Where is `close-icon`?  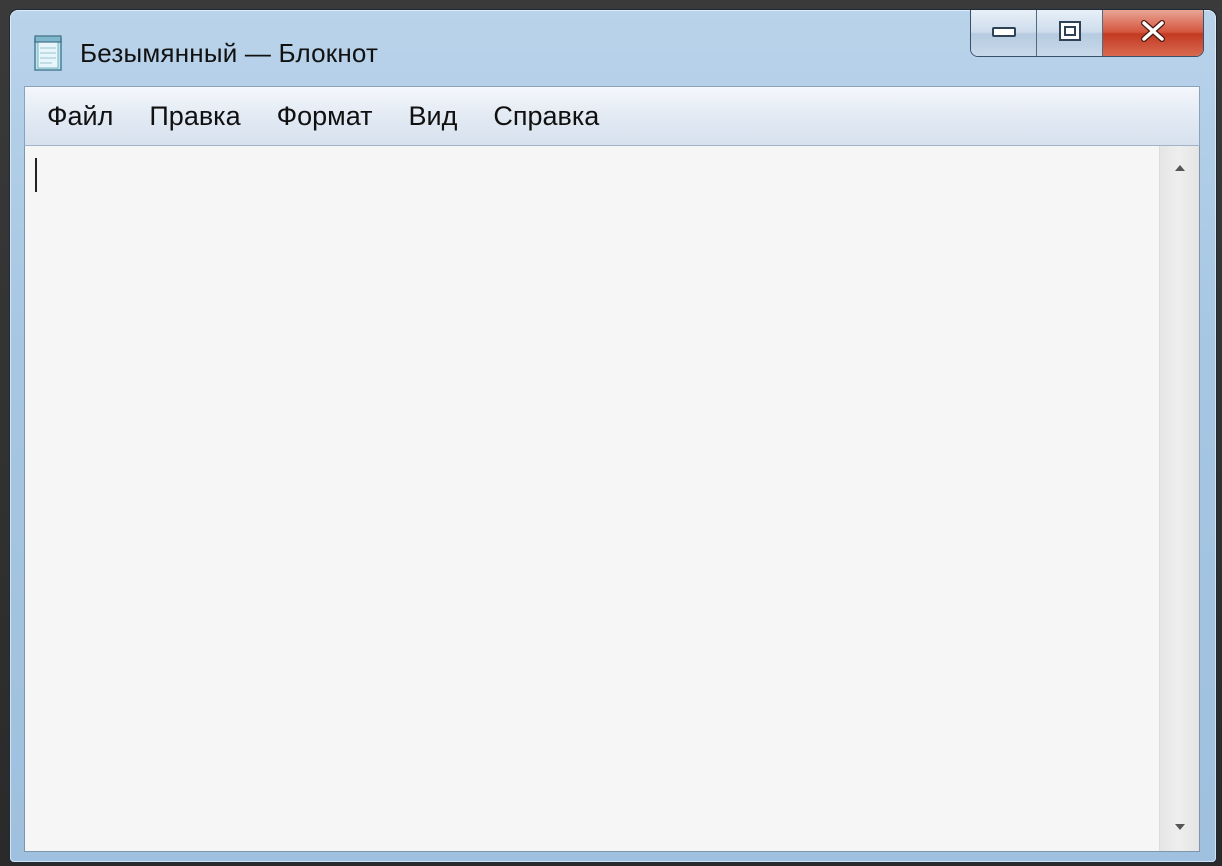 close-icon is located at coordinates (1153, 33).